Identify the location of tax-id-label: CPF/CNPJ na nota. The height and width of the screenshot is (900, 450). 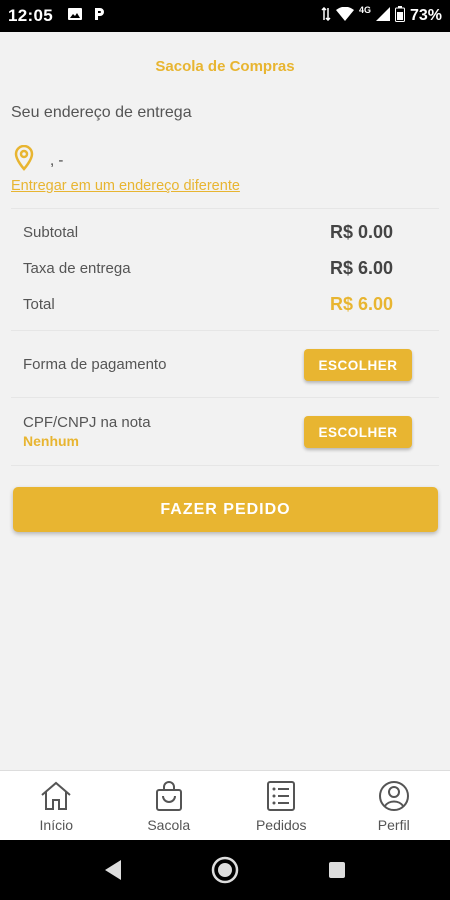
(87, 422).